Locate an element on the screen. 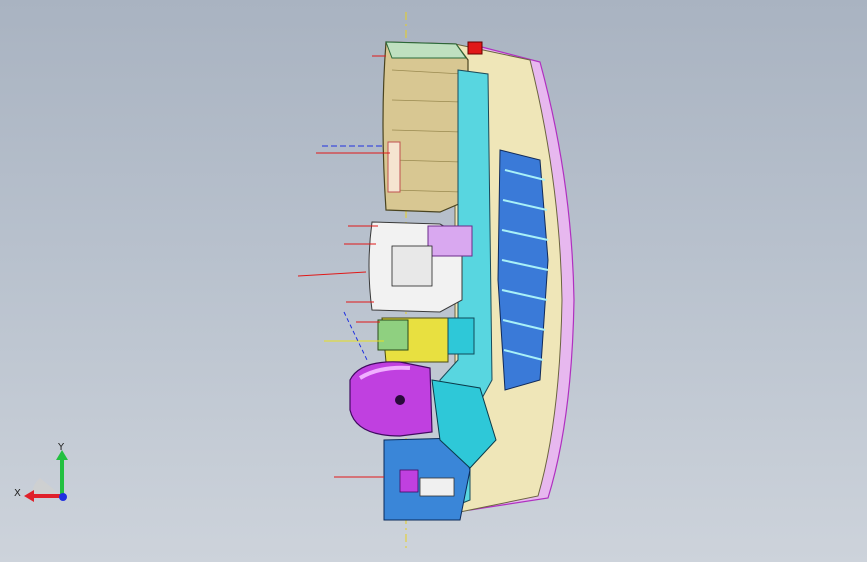 Image resolution: width=867 pixels, height=562 pixels. lower-cyan-connector is located at coordinates (461, 336).